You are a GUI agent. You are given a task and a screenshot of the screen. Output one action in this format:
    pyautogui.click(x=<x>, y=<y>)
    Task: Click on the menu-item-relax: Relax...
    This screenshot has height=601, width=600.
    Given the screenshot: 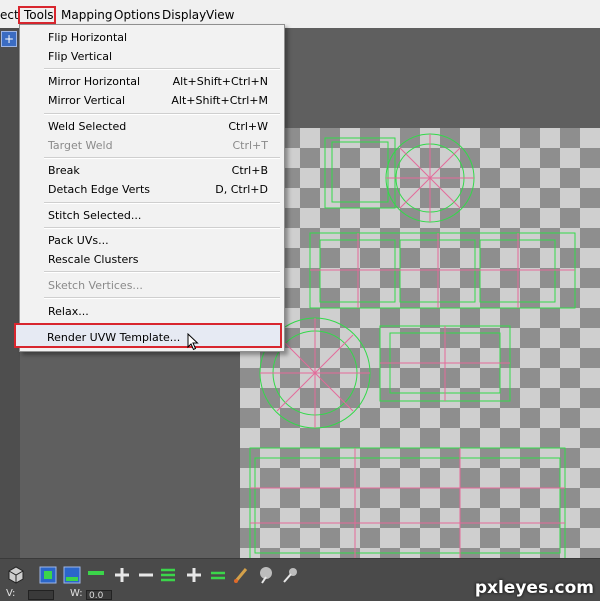 What is the action you would take?
    pyautogui.click(x=152, y=311)
    